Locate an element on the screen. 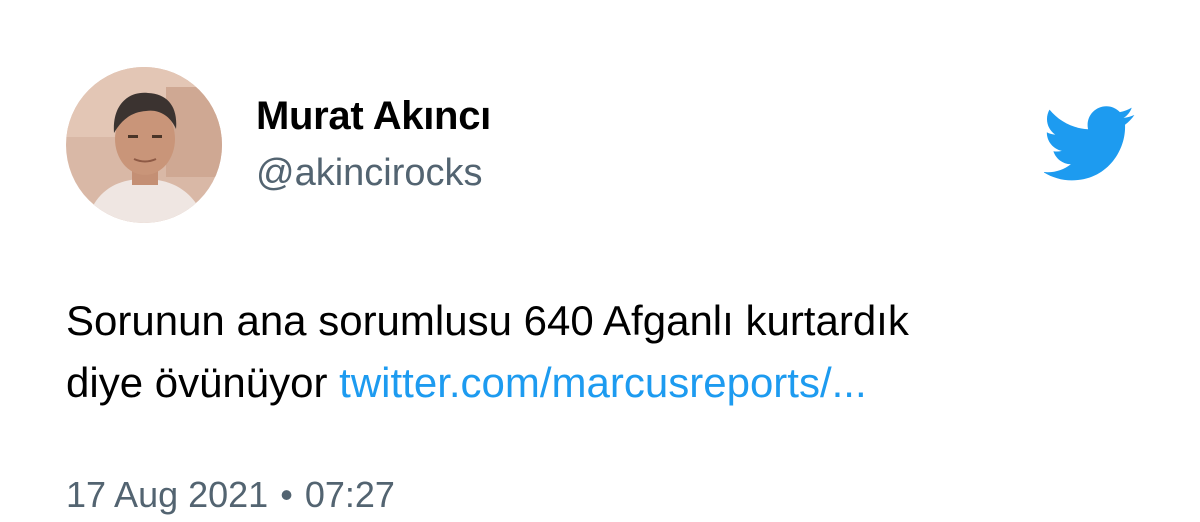  tweet-timestamp: 17 Aug 2021 • 07:27 is located at coordinates (230, 495).